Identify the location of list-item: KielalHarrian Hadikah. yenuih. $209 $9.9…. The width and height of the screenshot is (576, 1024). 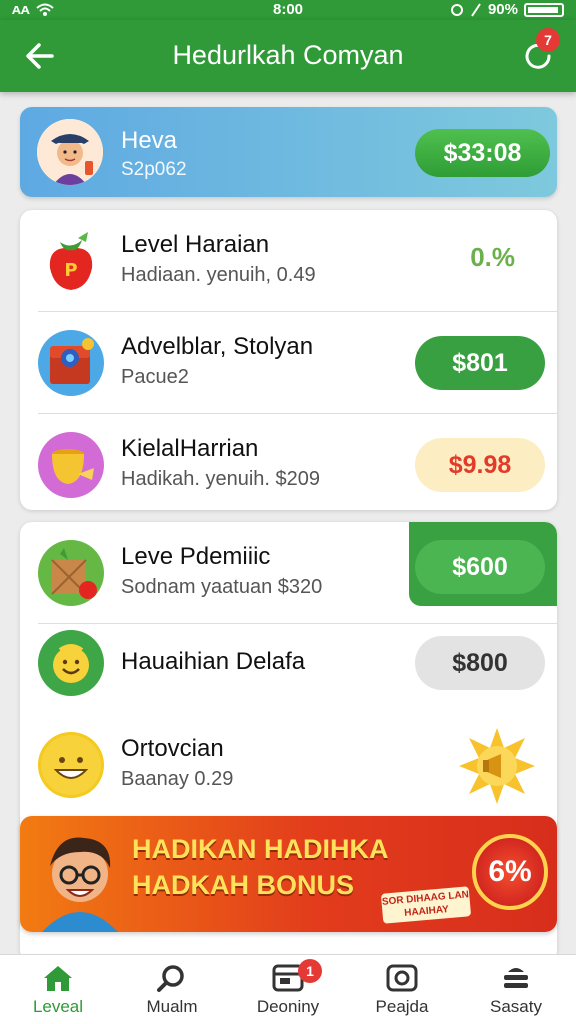
(288, 462).